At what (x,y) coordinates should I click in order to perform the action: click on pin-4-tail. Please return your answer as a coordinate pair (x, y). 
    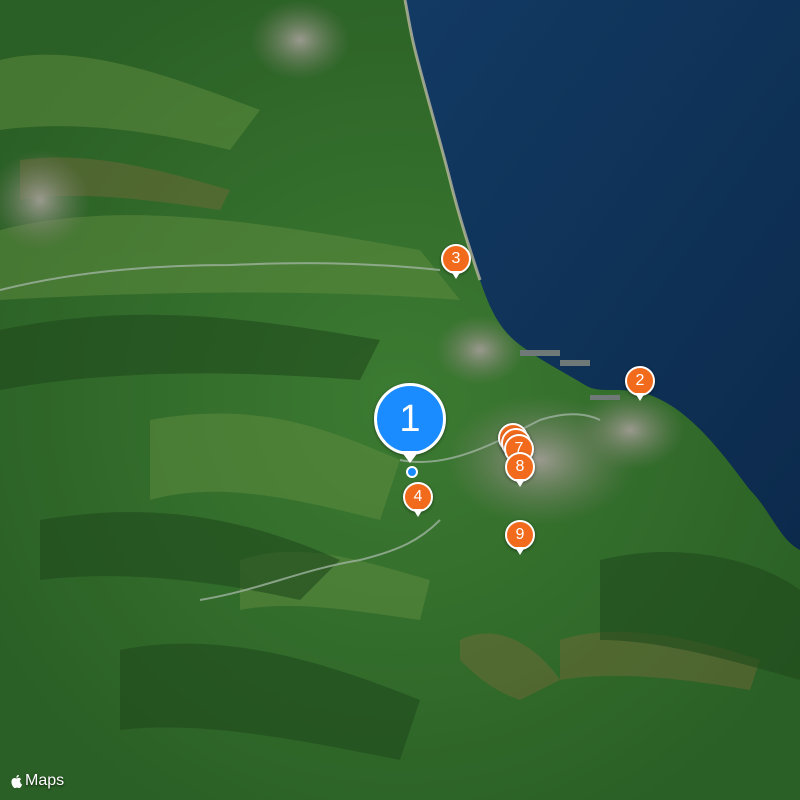
    Looking at the image, I should click on (418, 513).